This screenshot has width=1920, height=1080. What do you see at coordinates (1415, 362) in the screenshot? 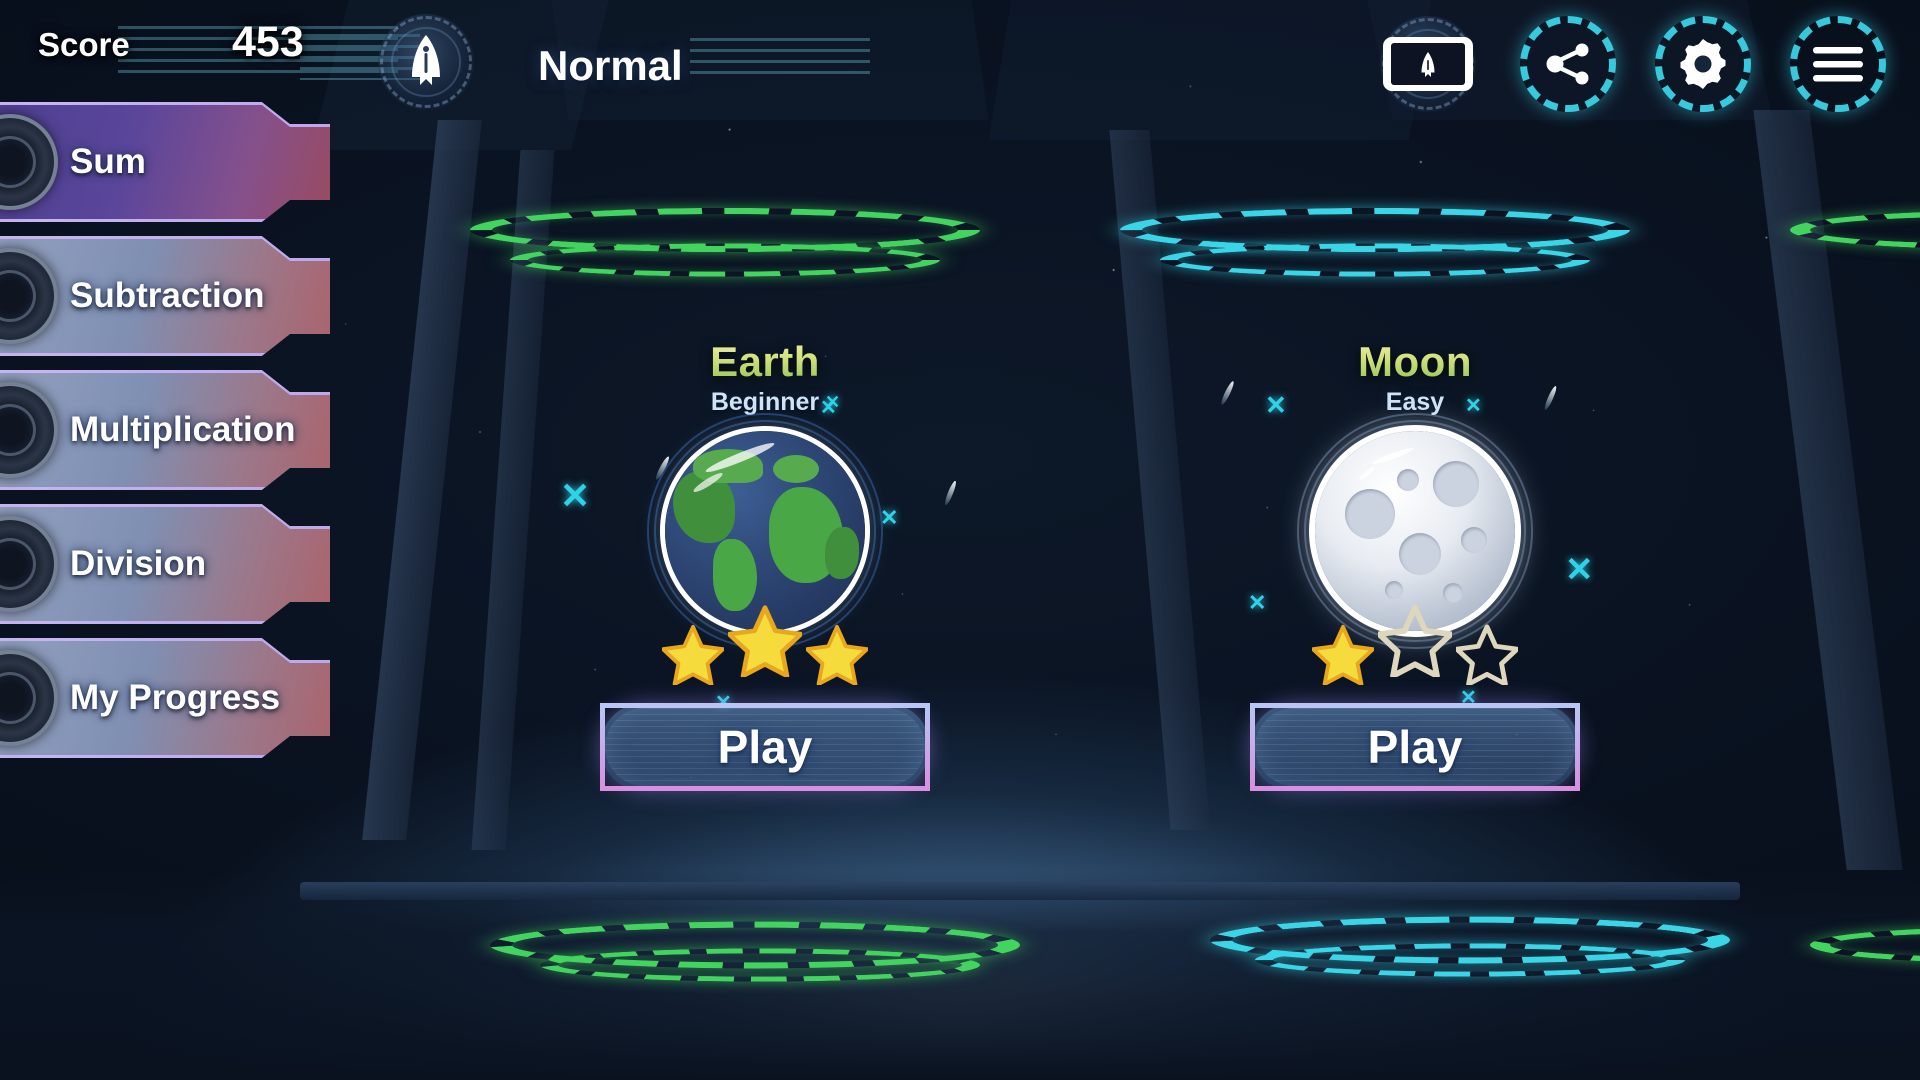
I see `level-name: Moon` at bounding box center [1415, 362].